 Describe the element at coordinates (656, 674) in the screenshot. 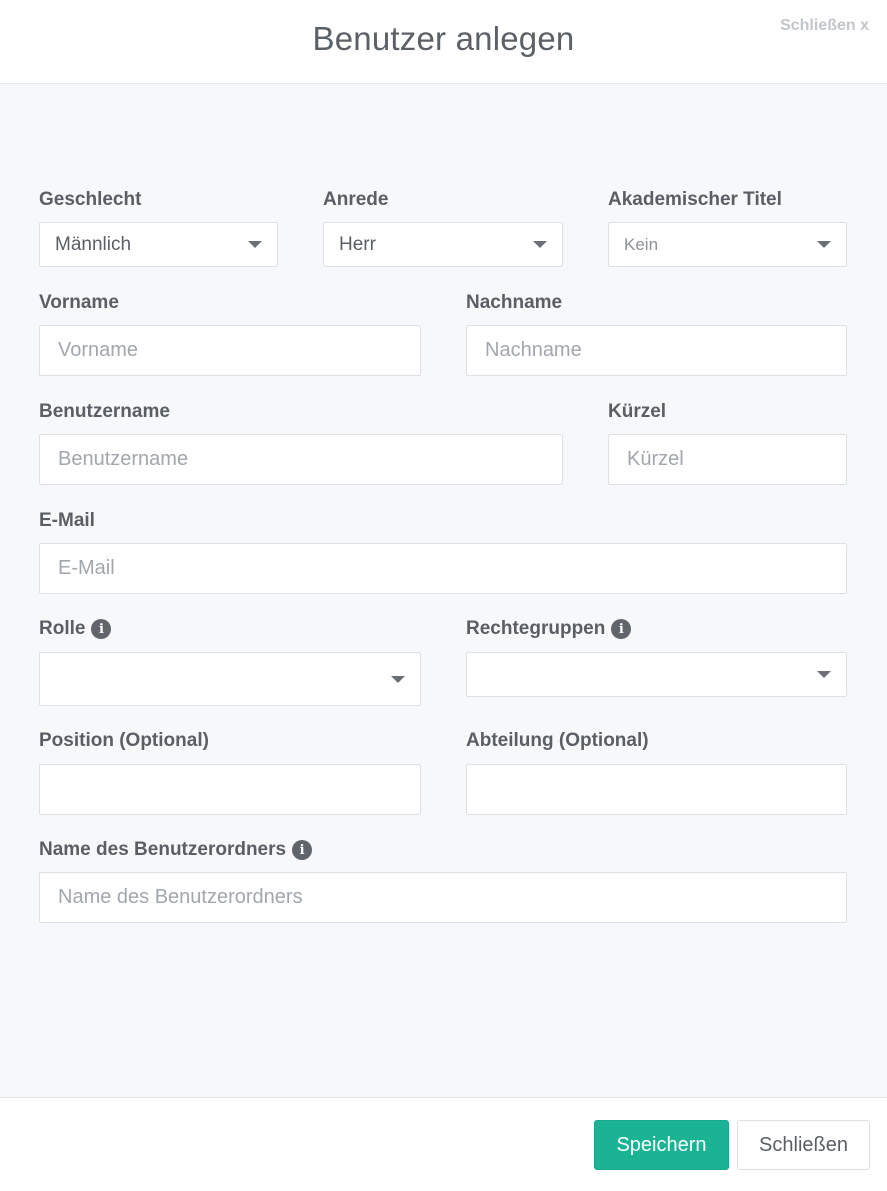

I see `rechtegruppen-select` at that location.